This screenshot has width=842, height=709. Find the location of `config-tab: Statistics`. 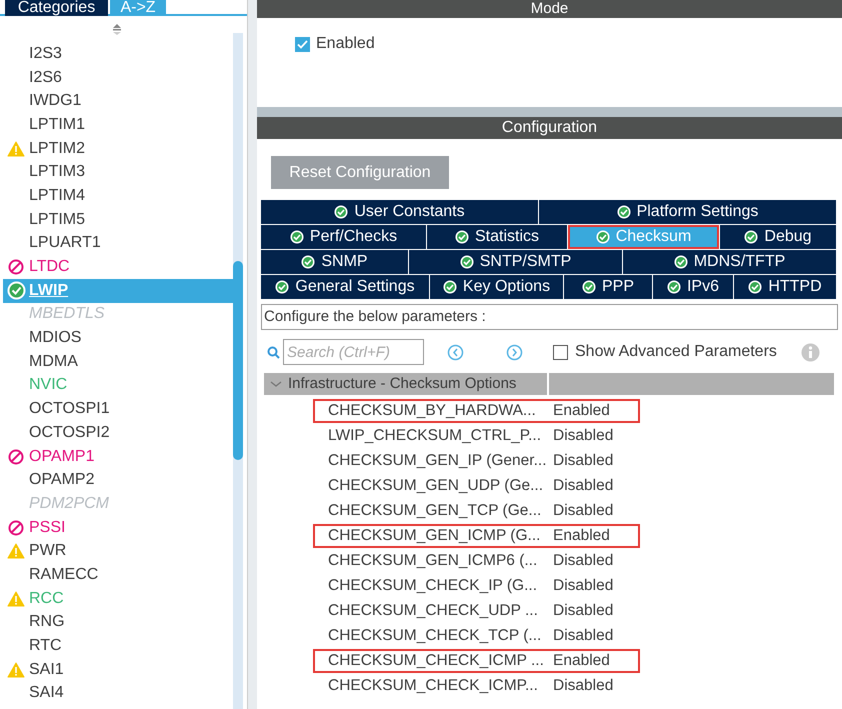

config-tab: Statistics is located at coordinates (497, 237).